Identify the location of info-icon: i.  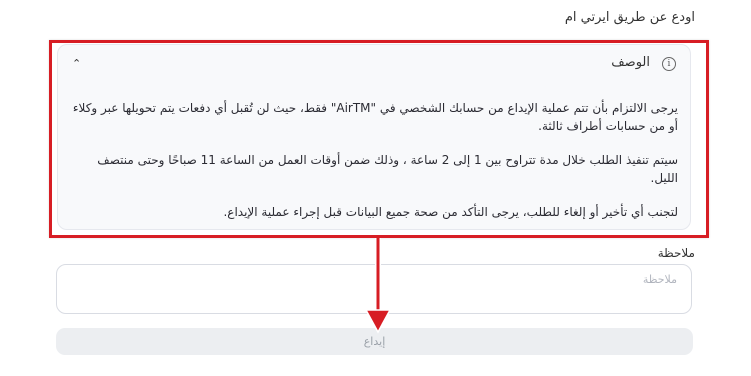
(669, 64).